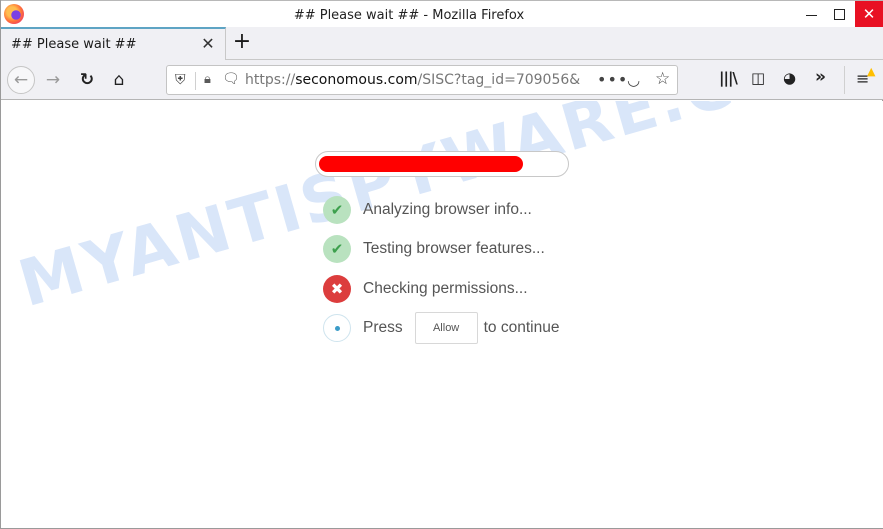 Image resolution: width=883 pixels, height=529 pixels. What do you see at coordinates (180, 80) in the screenshot?
I see `tracking-shield-icon: ⛨` at bounding box center [180, 80].